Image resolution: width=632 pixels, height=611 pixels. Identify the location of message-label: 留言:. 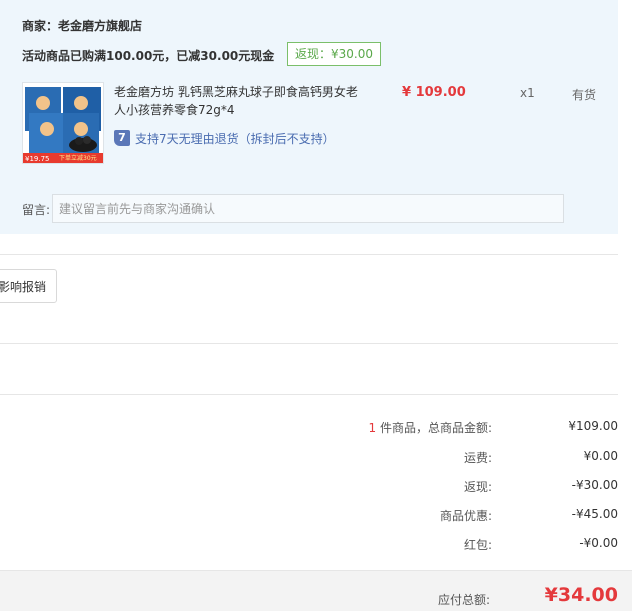
(36, 210).